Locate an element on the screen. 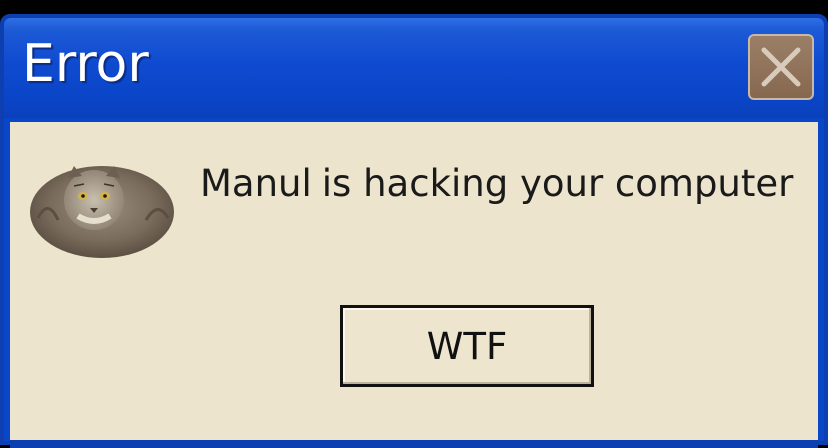 The height and width of the screenshot is (448, 828). close-icon is located at coordinates (781, 67).